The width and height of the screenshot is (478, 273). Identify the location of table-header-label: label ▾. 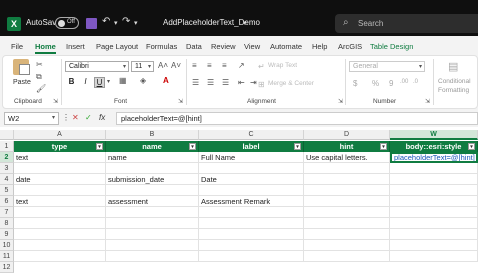
(251, 146).